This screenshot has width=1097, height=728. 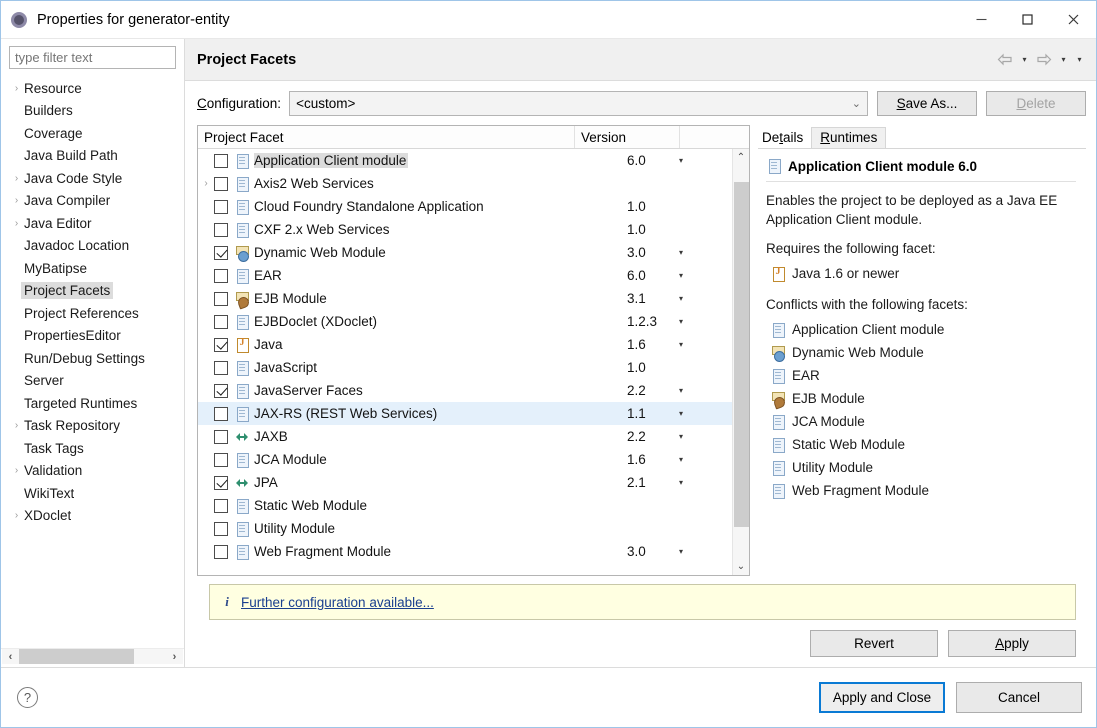 What do you see at coordinates (92, 111) in the screenshot?
I see `sidebar-item-builders: Builders` at bounding box center [92, 111].